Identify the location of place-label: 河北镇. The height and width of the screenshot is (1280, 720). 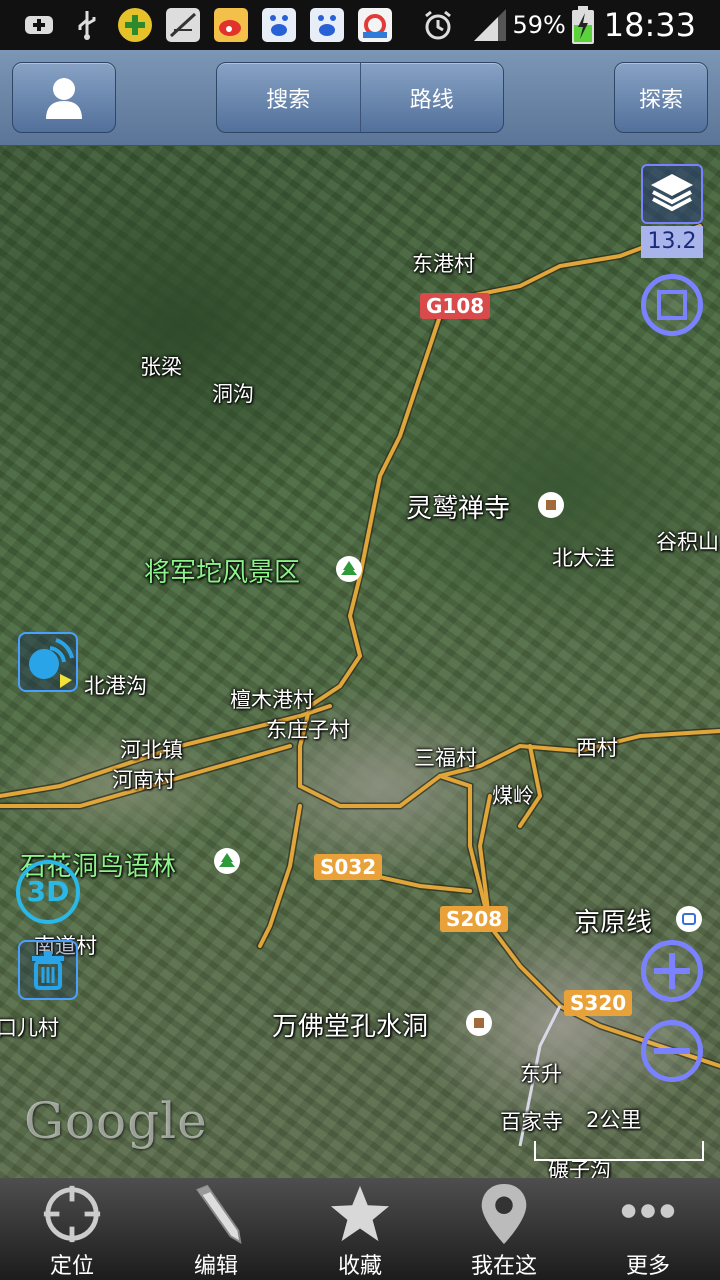
(151, 750).